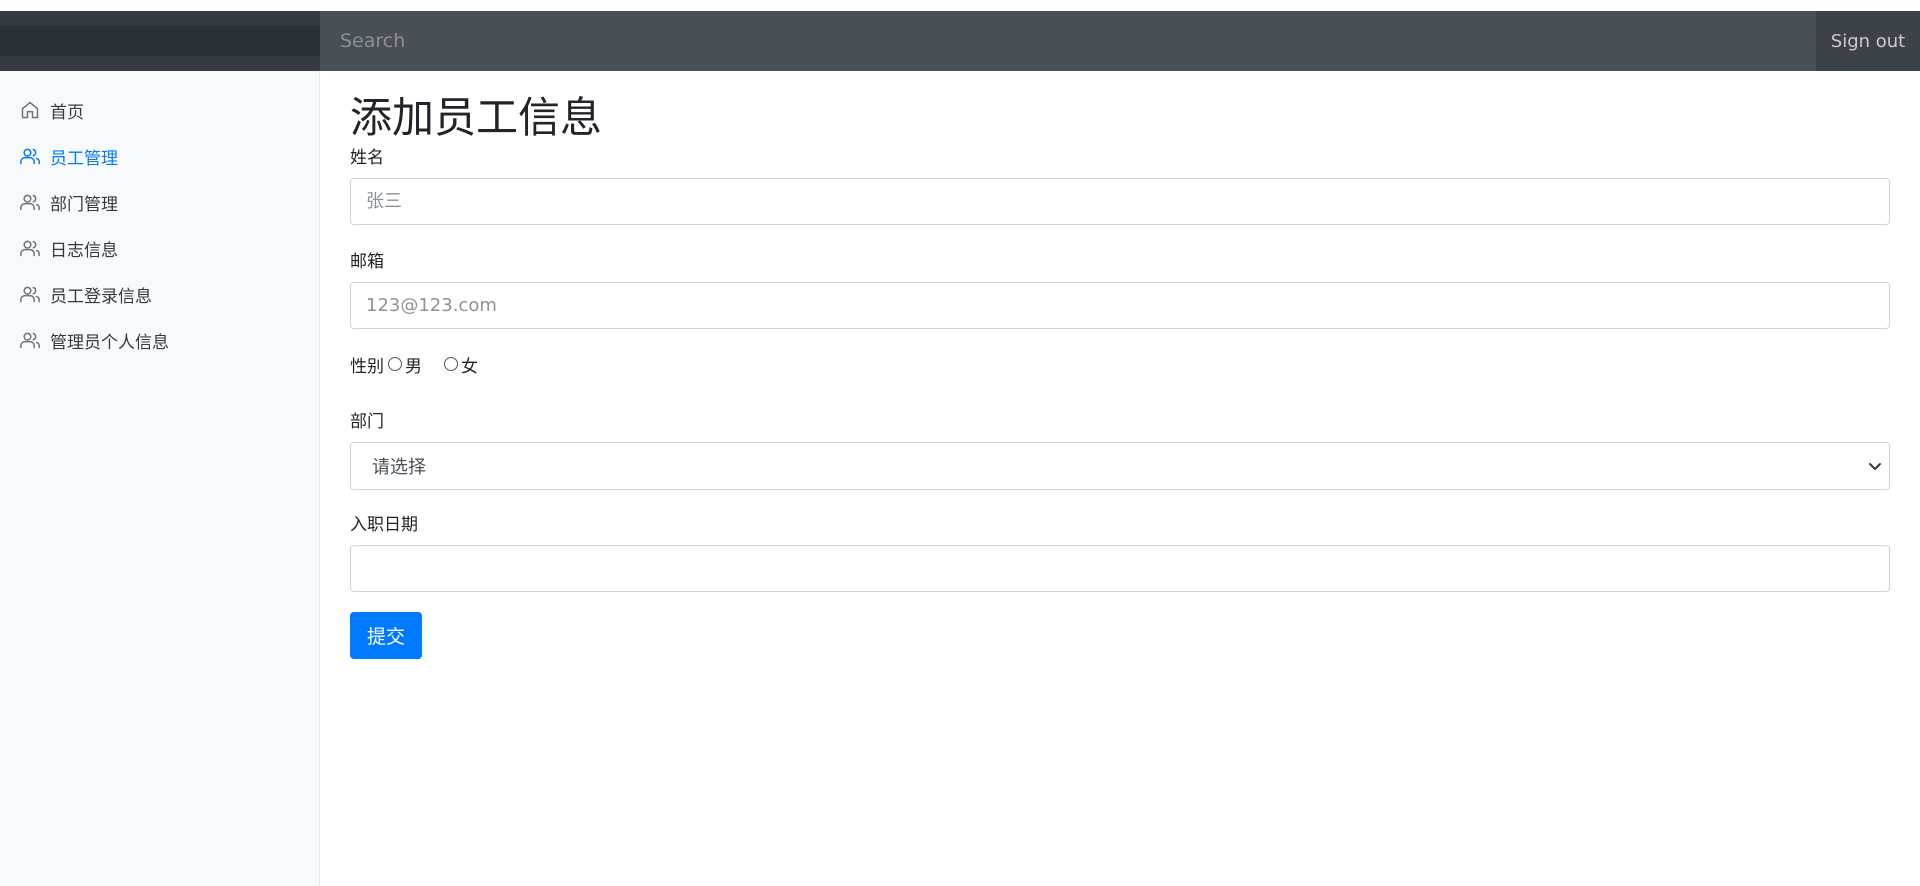  I want to click on hire-date-group: 入职日期, so click(1120, 551).